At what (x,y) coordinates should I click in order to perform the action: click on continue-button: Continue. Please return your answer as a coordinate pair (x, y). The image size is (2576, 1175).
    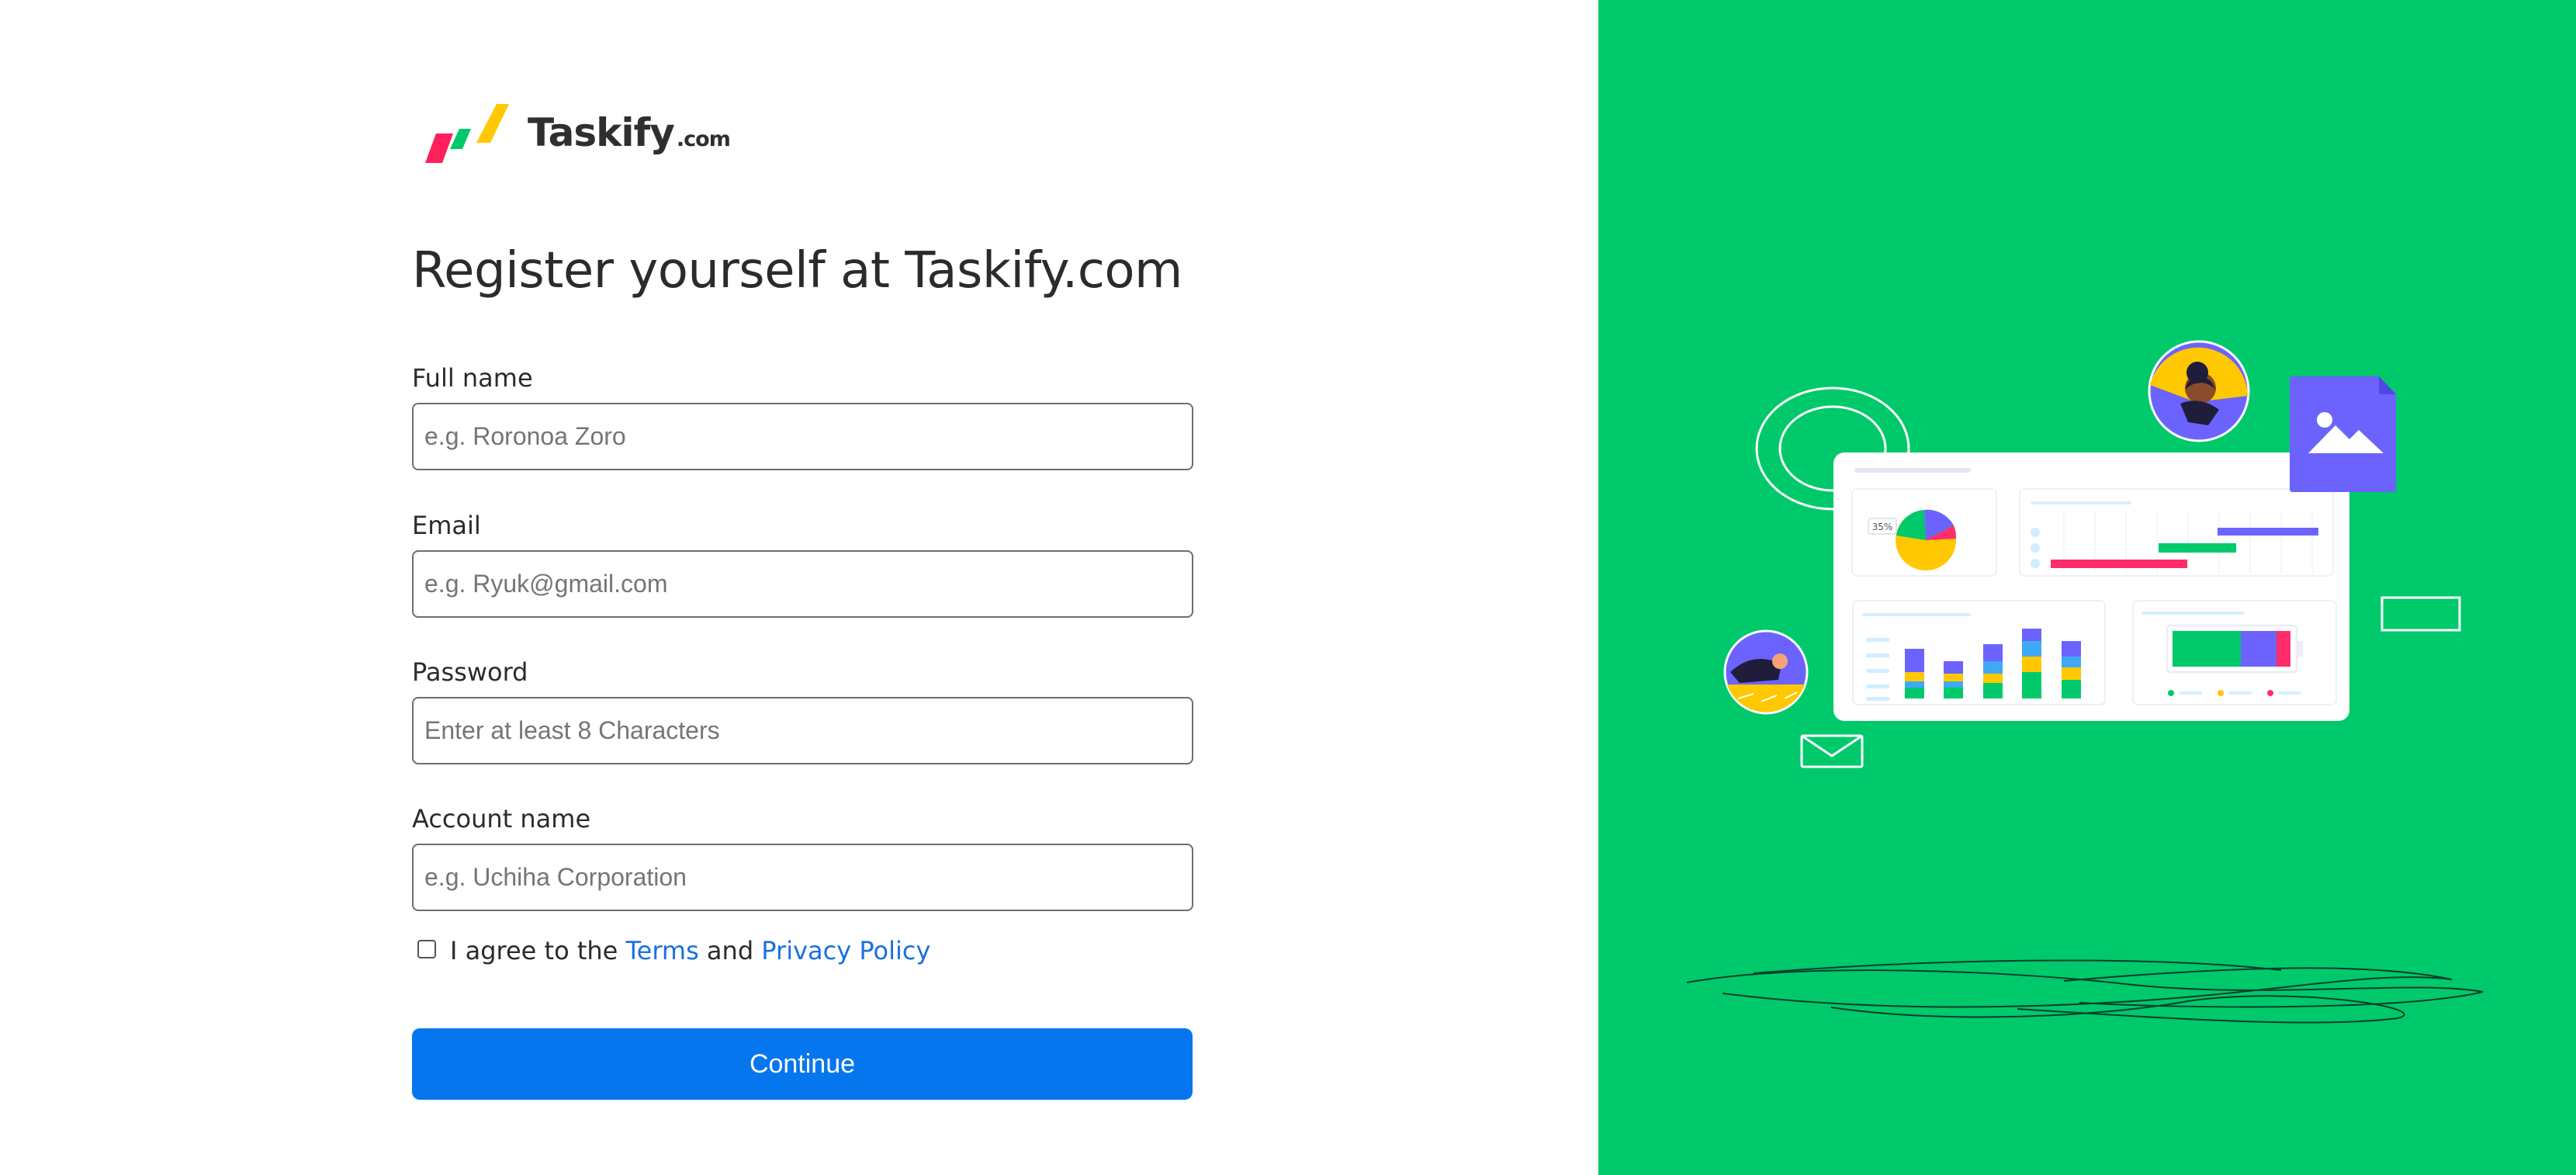
    Looking at the image, I should click on (802, 1064).